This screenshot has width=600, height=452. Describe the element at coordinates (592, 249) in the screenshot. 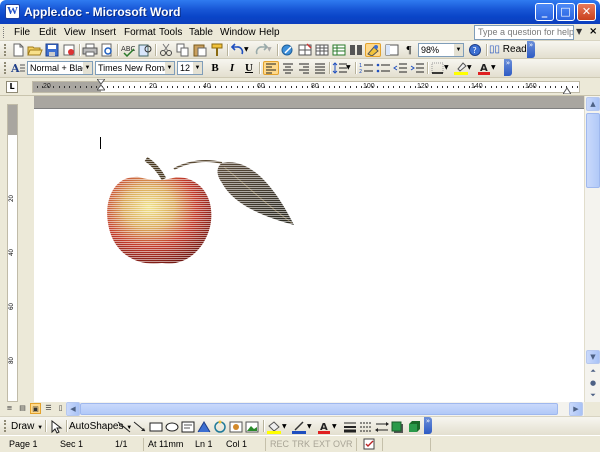

I see `vertical-scrollbar: ▲ ▼ ⏶ ● ⏷` at that location.